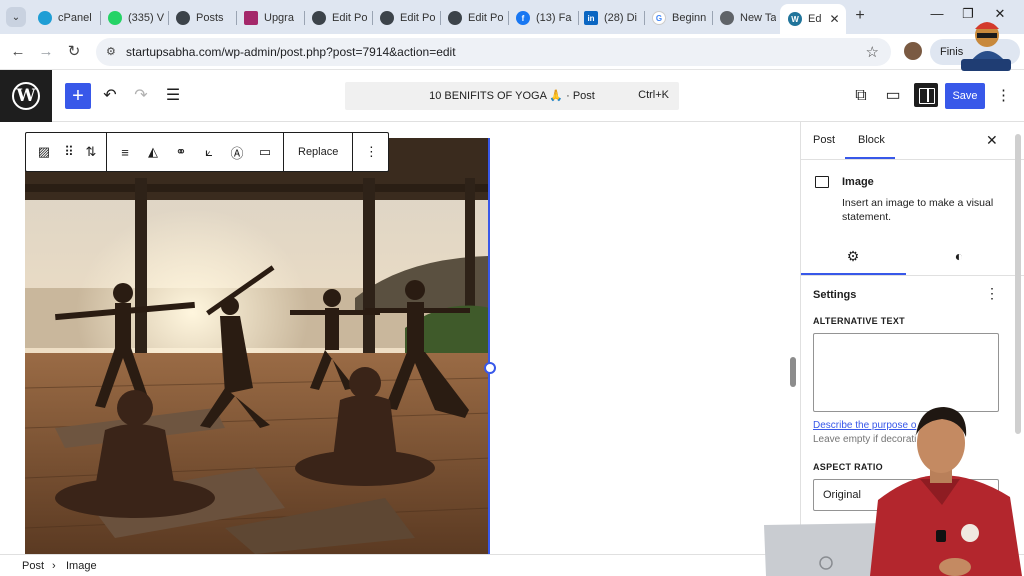 The image size is (1024, 576). I want to click on toolbar-group-options: ⋮, so click(371, 152).